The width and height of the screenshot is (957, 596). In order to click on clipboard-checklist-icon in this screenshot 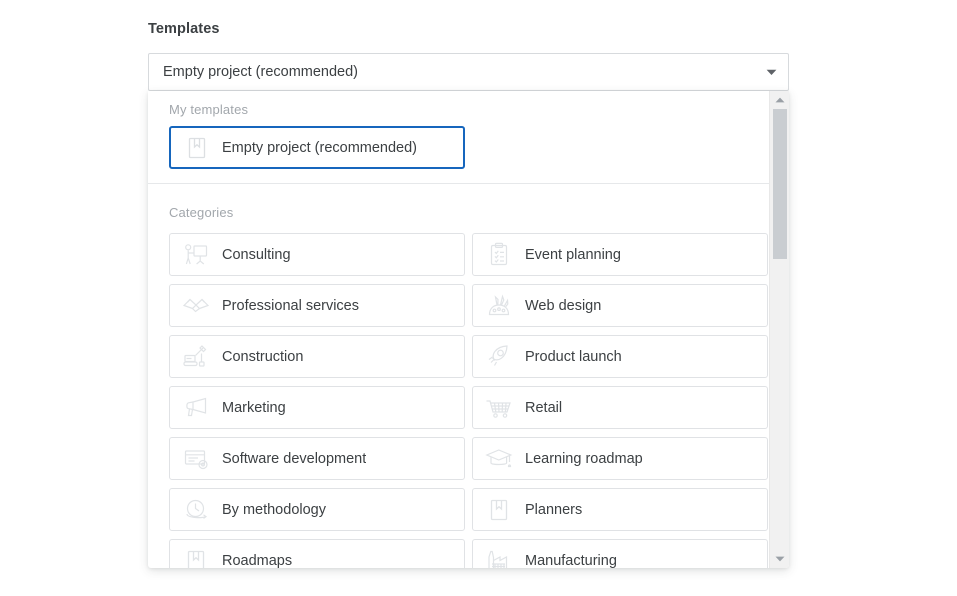, I will do `click(499, 254)`.